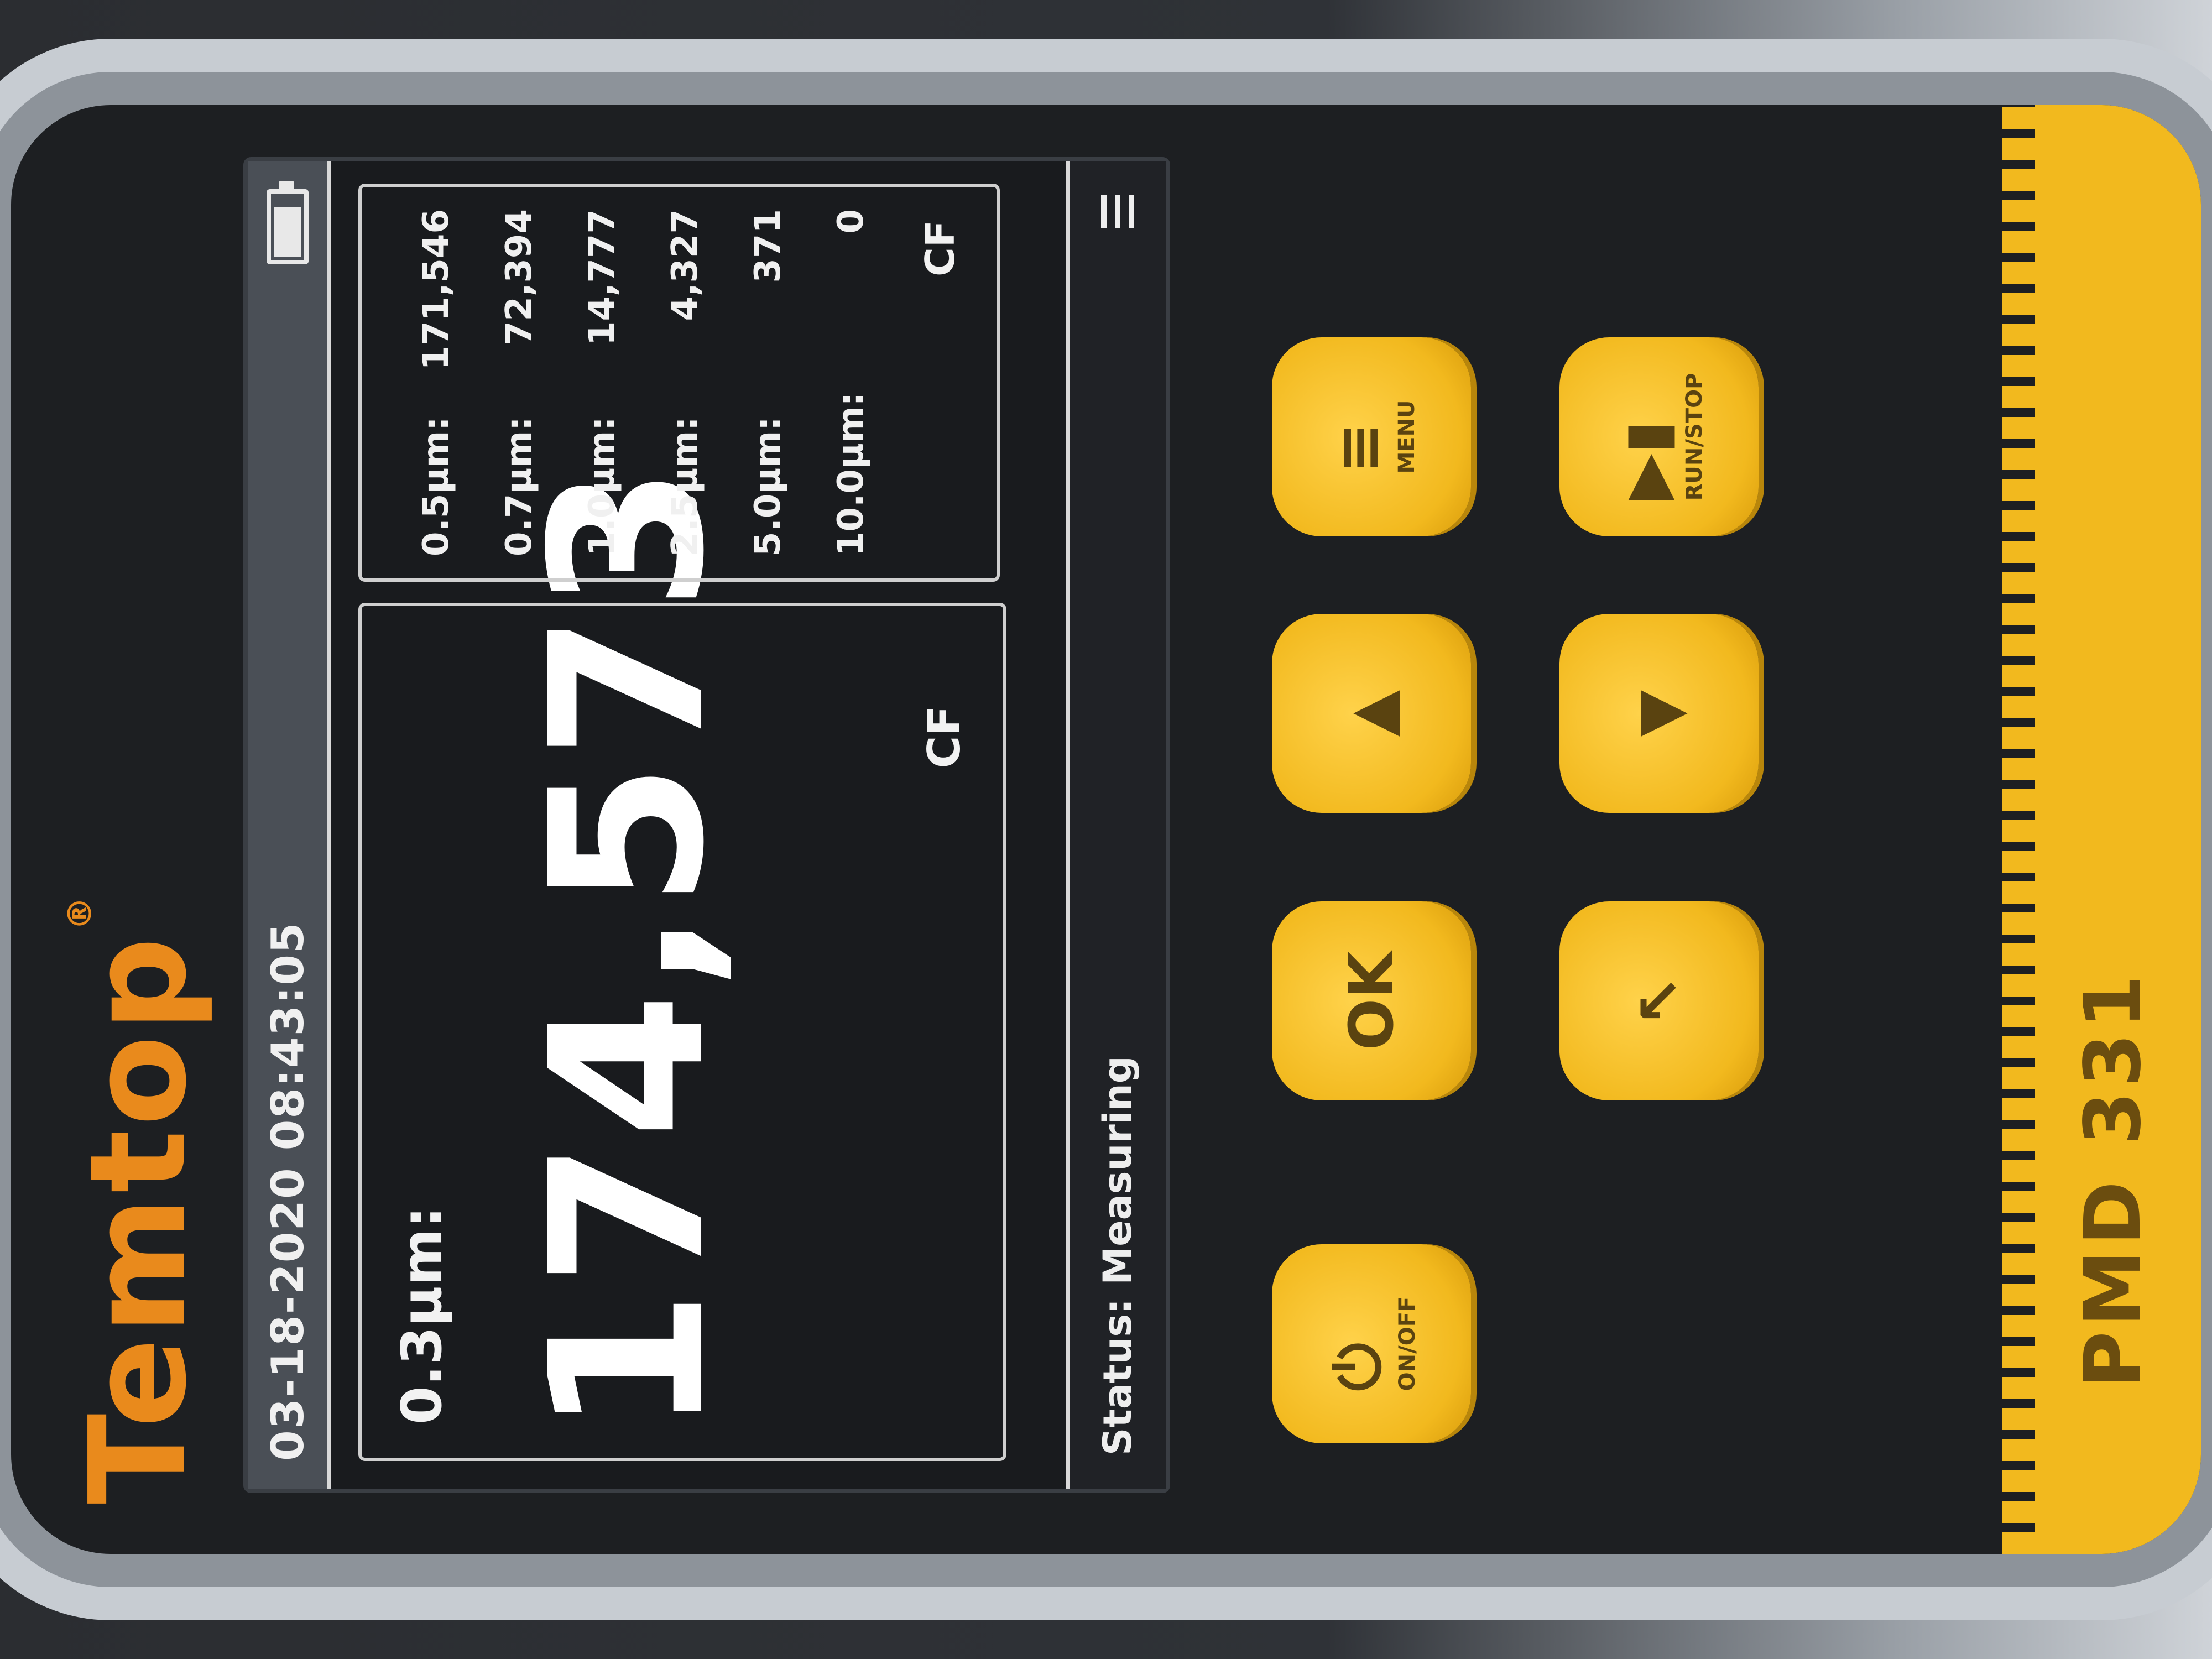 The width and height of the screenshot is (2212, 1659). I want to click on back-button: ↖, so click(1659, 1001).